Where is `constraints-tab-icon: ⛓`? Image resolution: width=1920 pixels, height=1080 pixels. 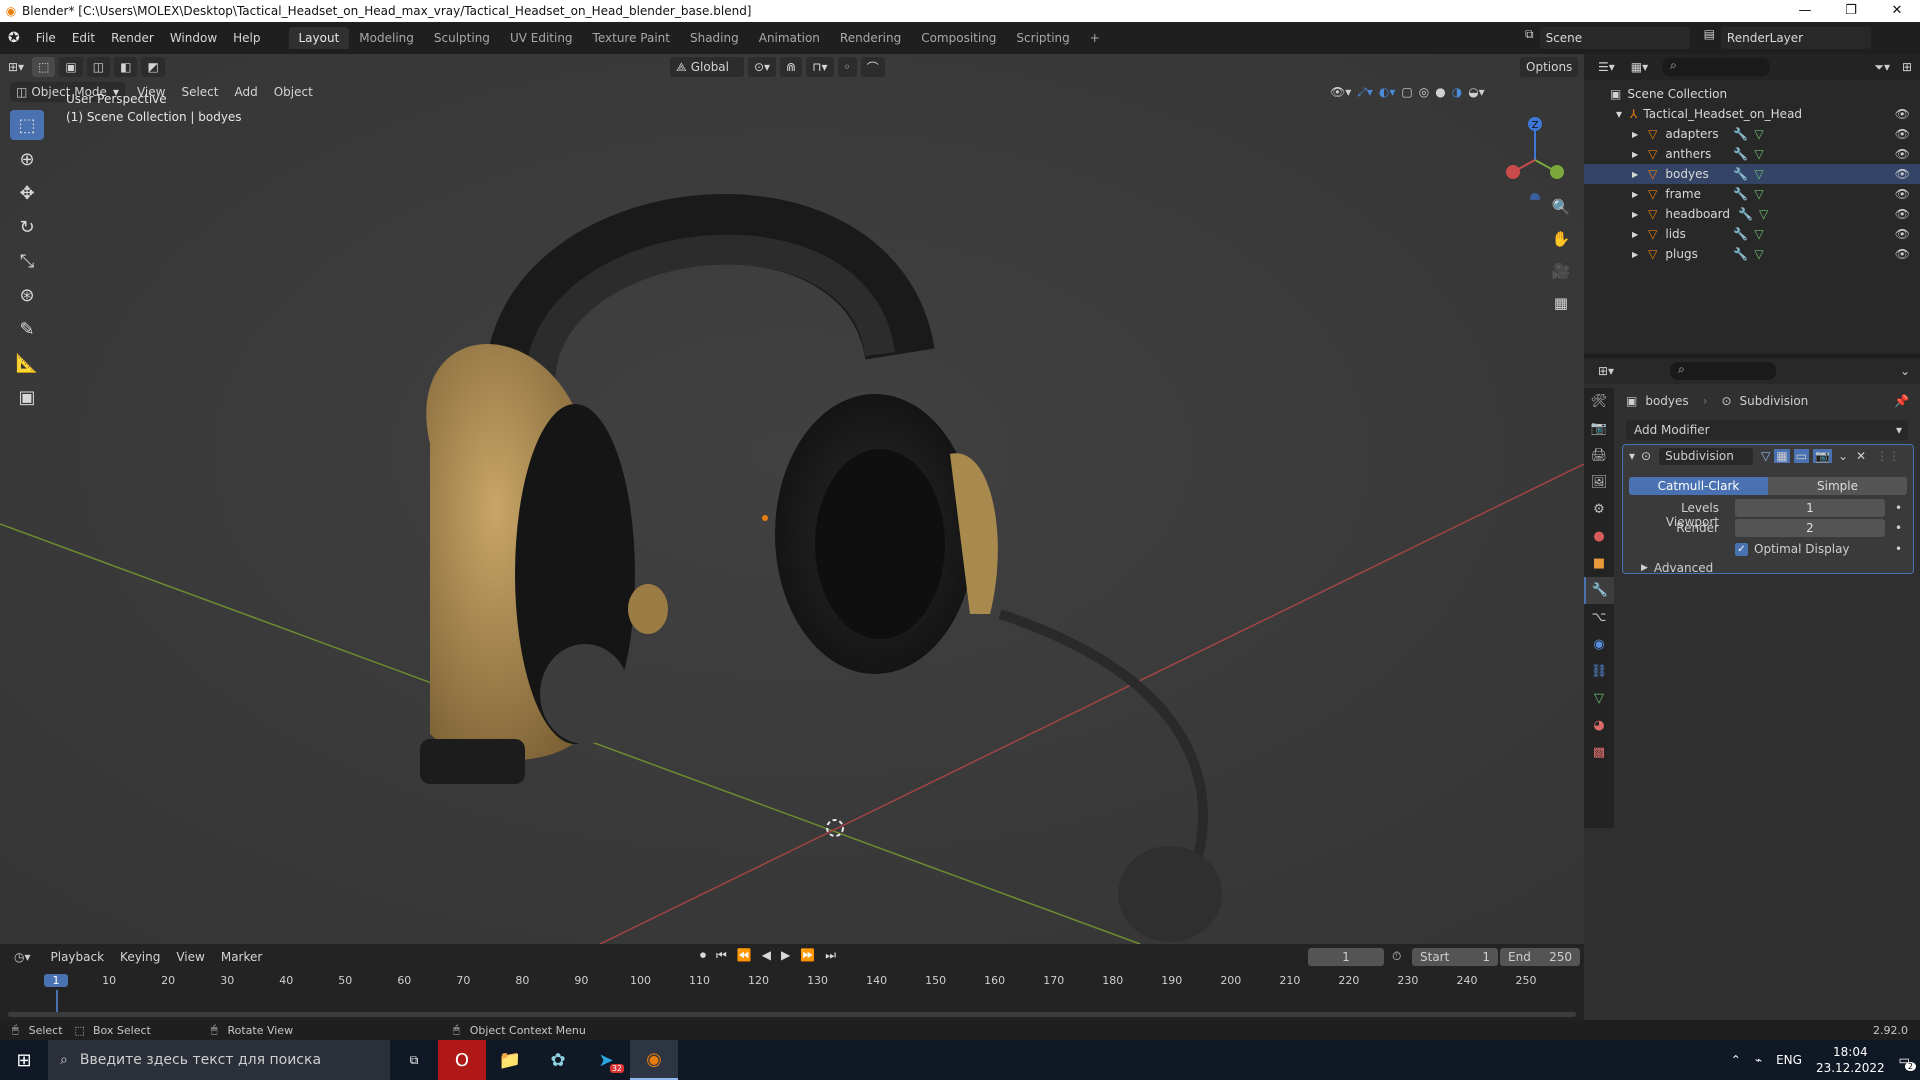
constraints-tab-icon: ⛓ is located at coordinates (1599, 671).